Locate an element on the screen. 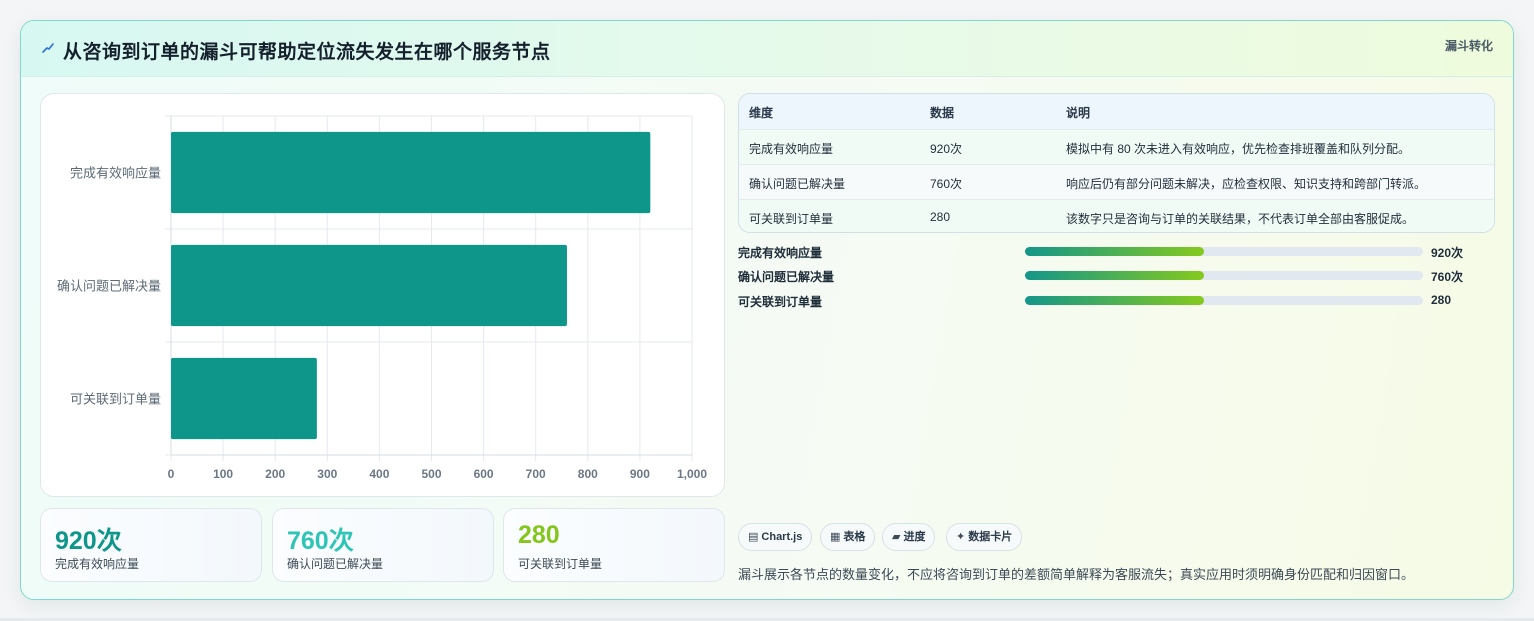 This screenshot has width=1534, height=621. progress-label: 确认问题已解决量 is located at coordinates (786, 277).